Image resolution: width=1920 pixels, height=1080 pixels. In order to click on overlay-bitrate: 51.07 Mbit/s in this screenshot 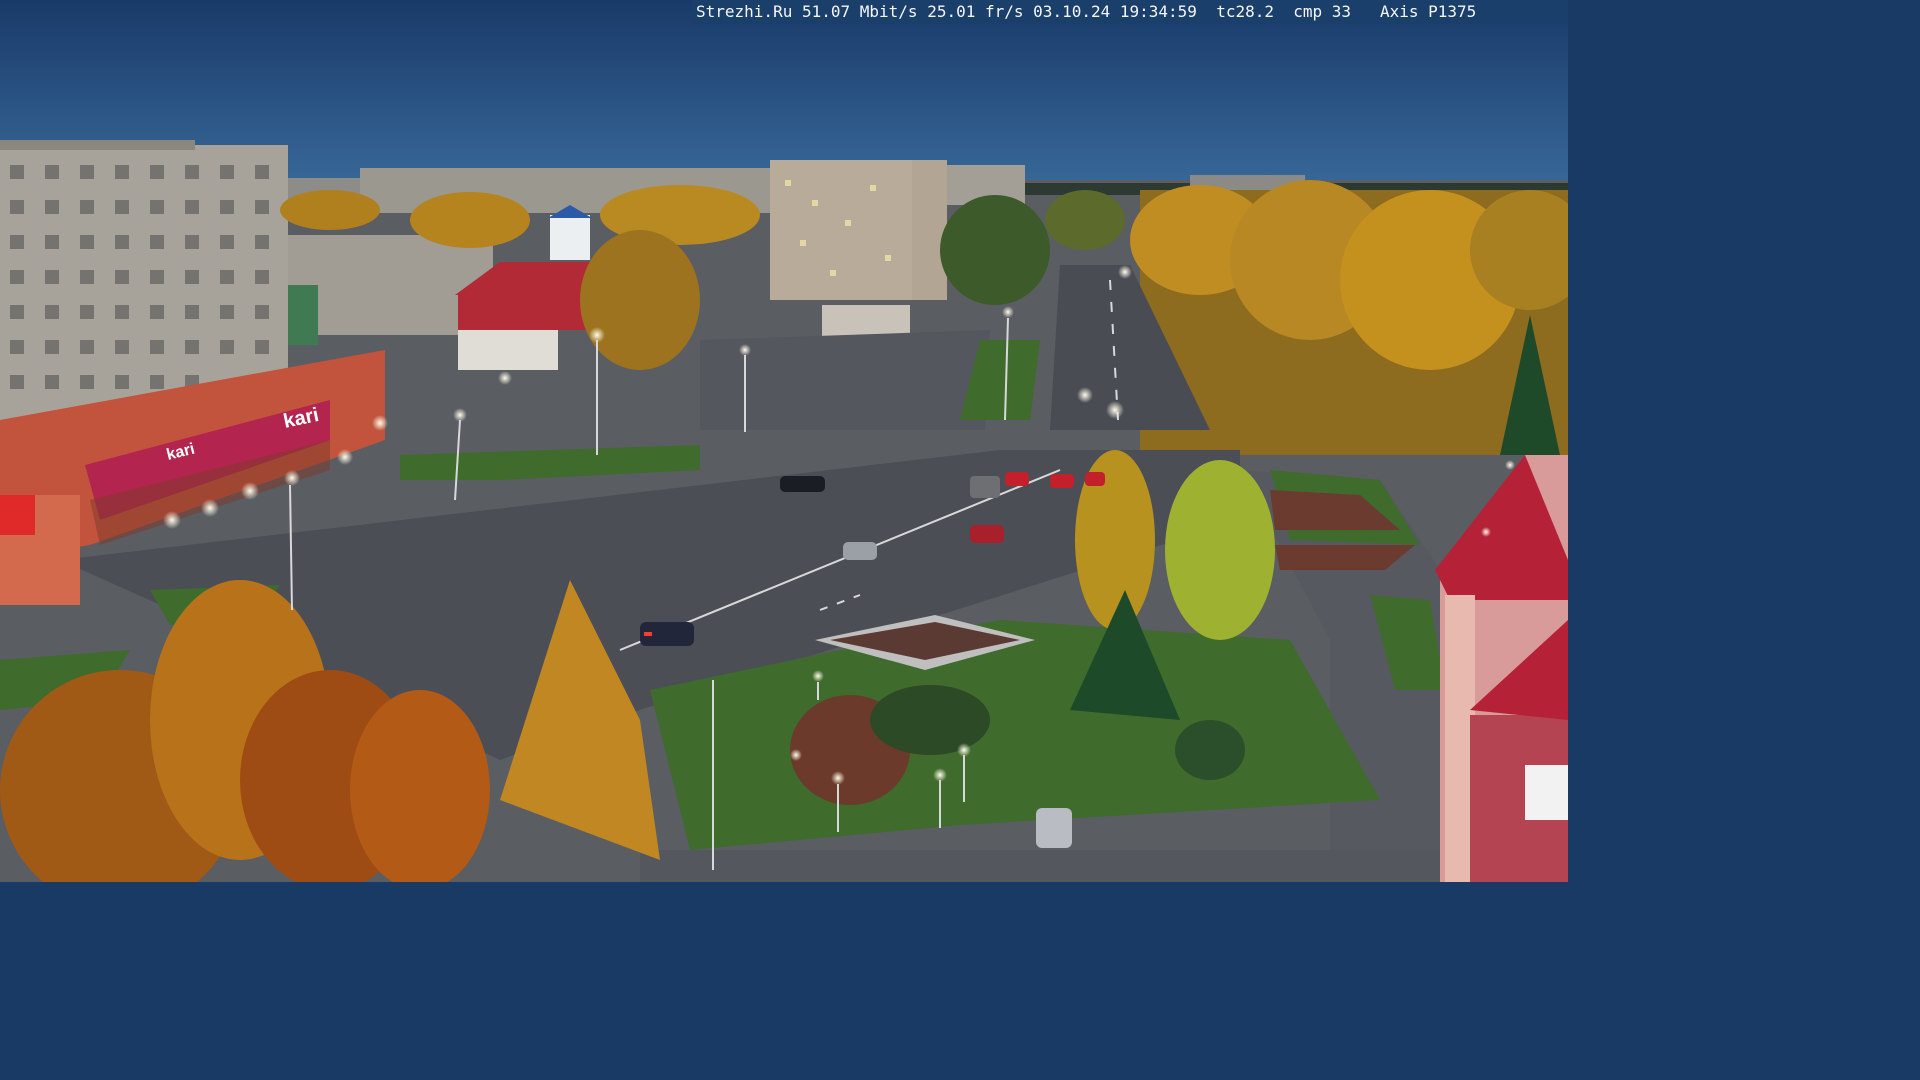, I will do `click(859, 11)`.